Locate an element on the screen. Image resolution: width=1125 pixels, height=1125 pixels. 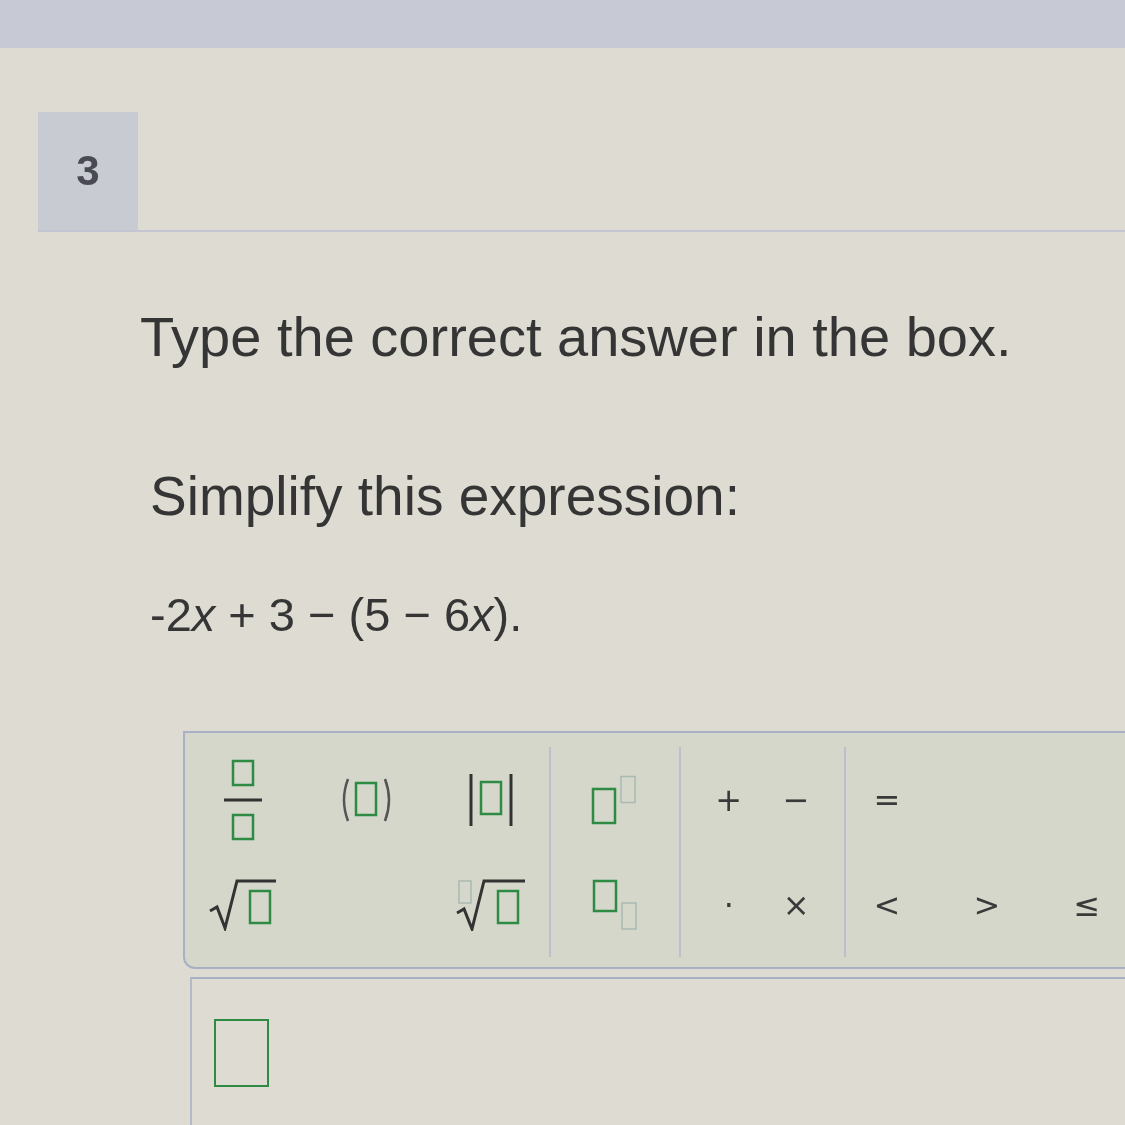
nth-root-icon is located at coordinates (491, 904).